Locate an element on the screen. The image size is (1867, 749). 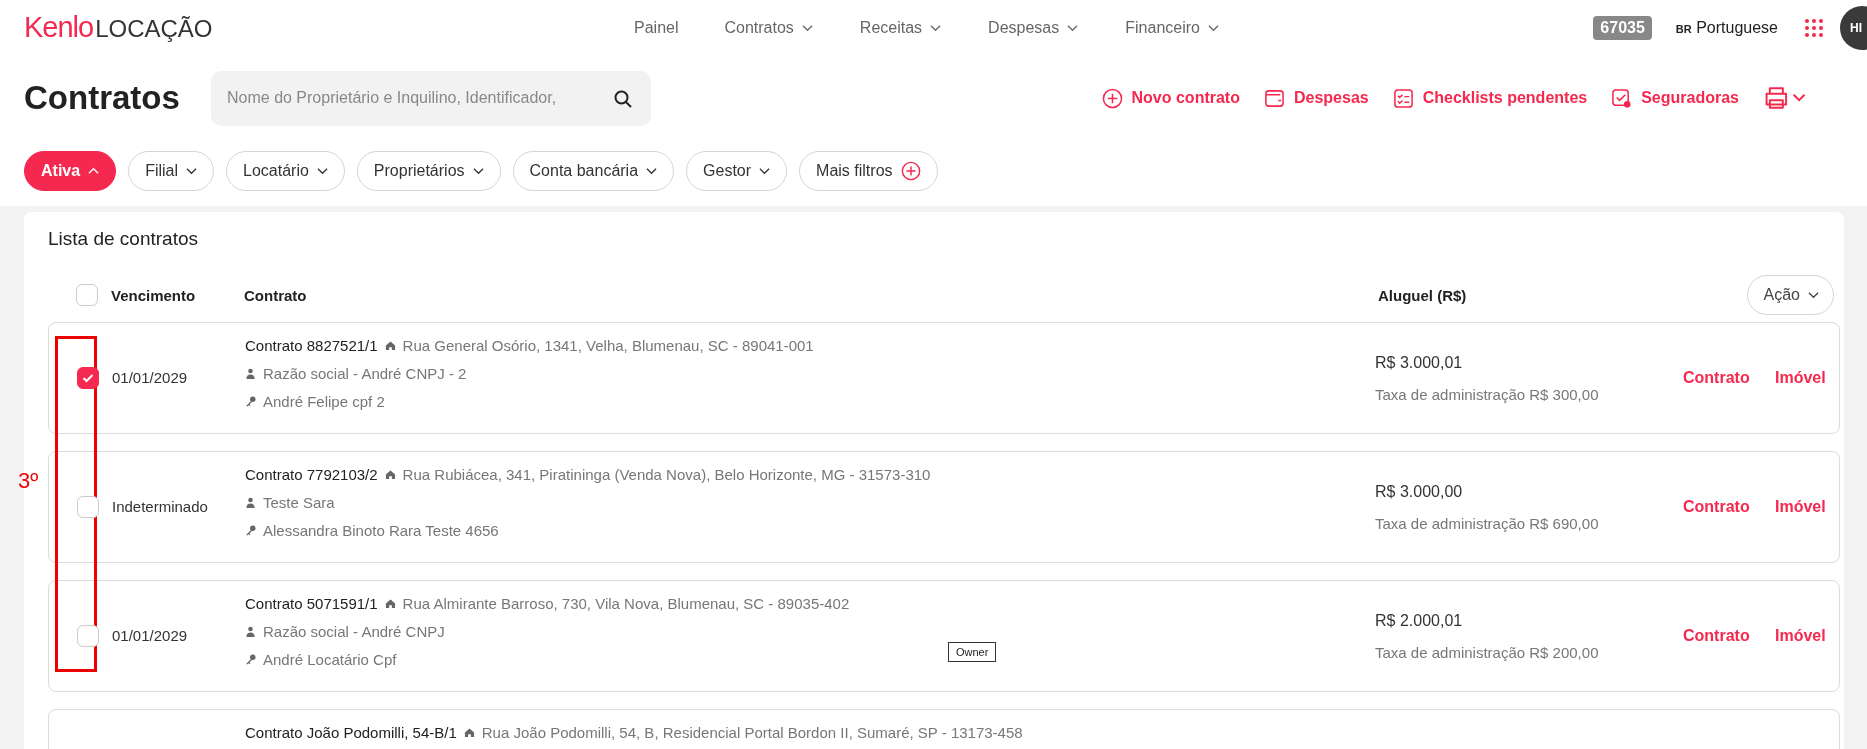
rent-amount: R$ 2.000,01 is located at coordinates (1419, 620).